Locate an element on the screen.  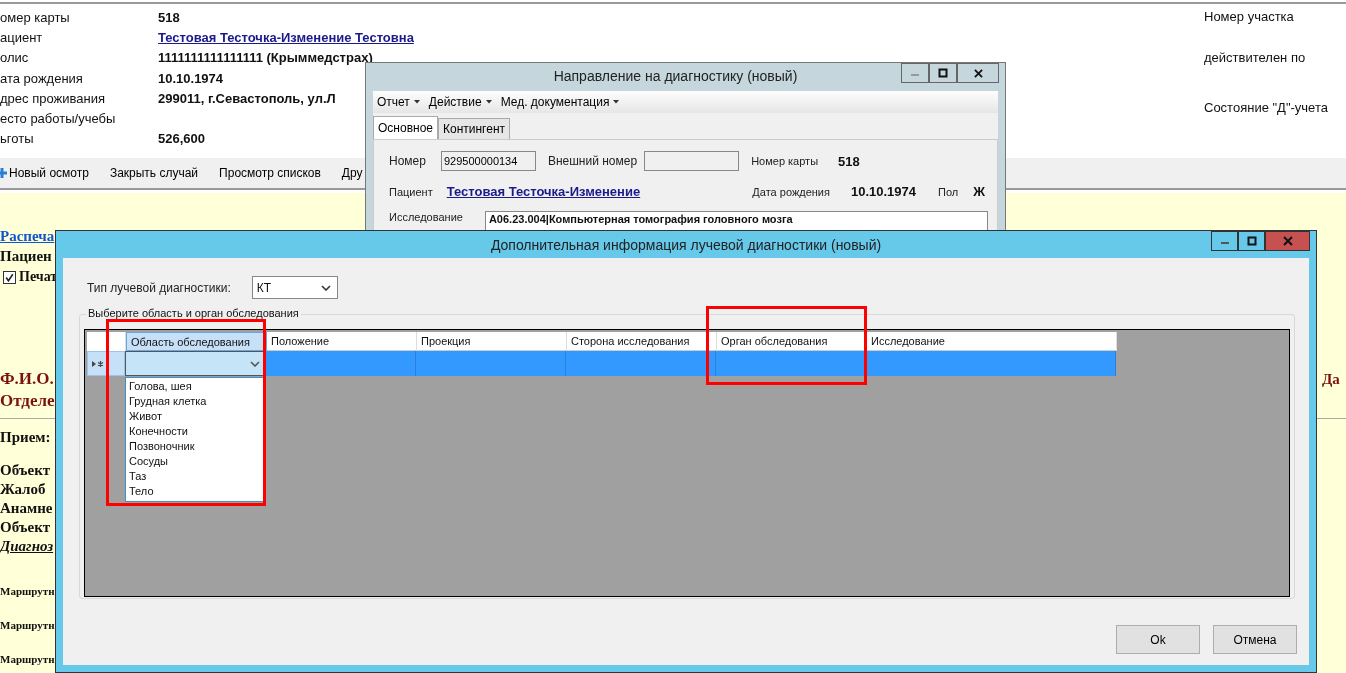
group-title: Выберите область и орган обследования is located at coordinates (193, 313).